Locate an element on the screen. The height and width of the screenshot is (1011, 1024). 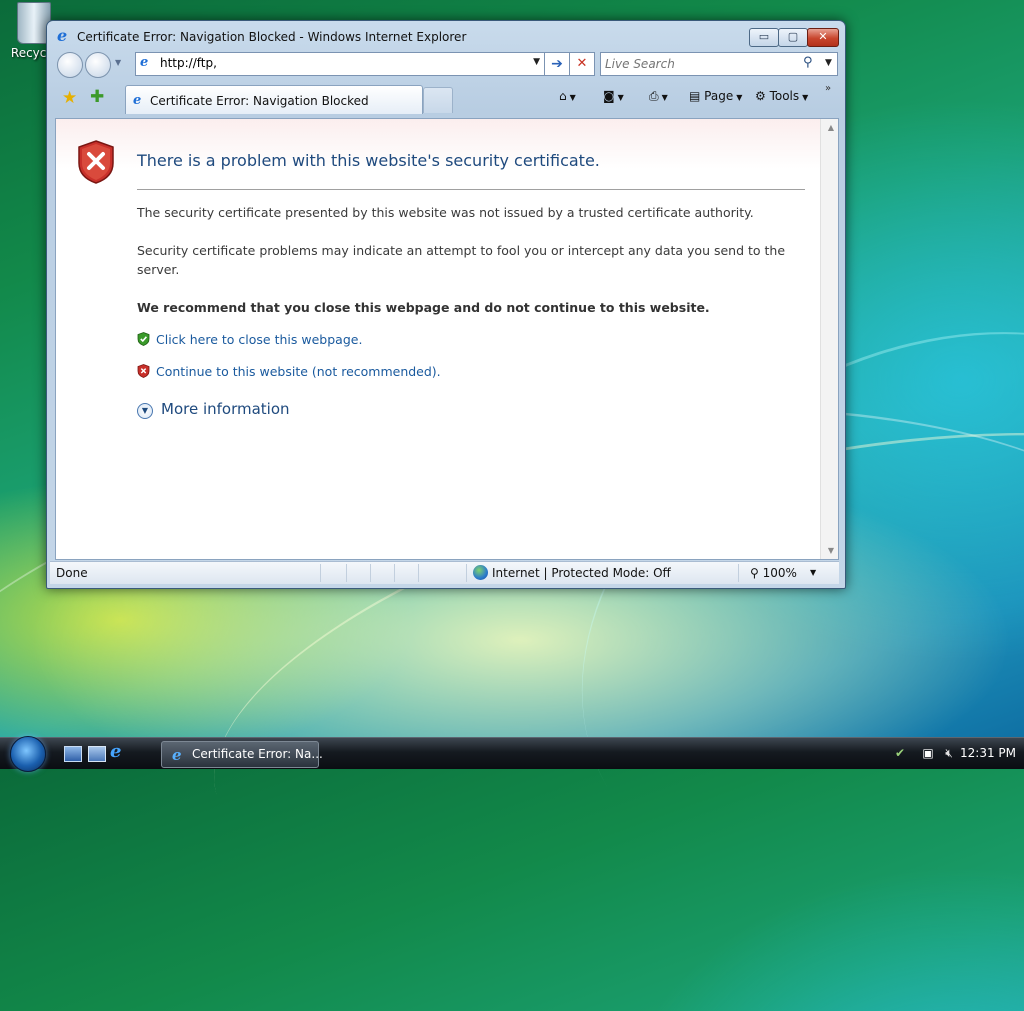
network-icon: ▣ is located at coordinates (928, 753).